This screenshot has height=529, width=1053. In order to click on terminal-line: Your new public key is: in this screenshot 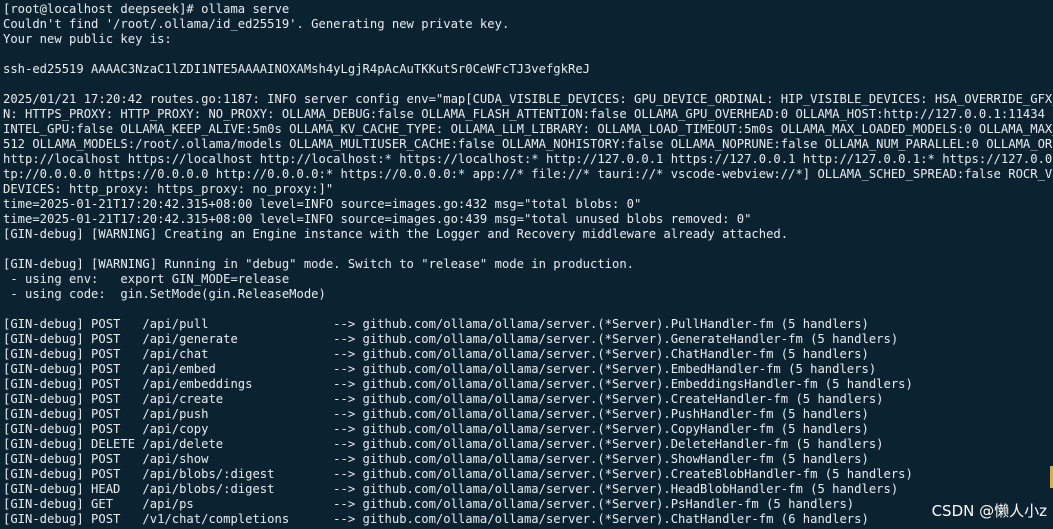, I will do `click(87, 39)`.